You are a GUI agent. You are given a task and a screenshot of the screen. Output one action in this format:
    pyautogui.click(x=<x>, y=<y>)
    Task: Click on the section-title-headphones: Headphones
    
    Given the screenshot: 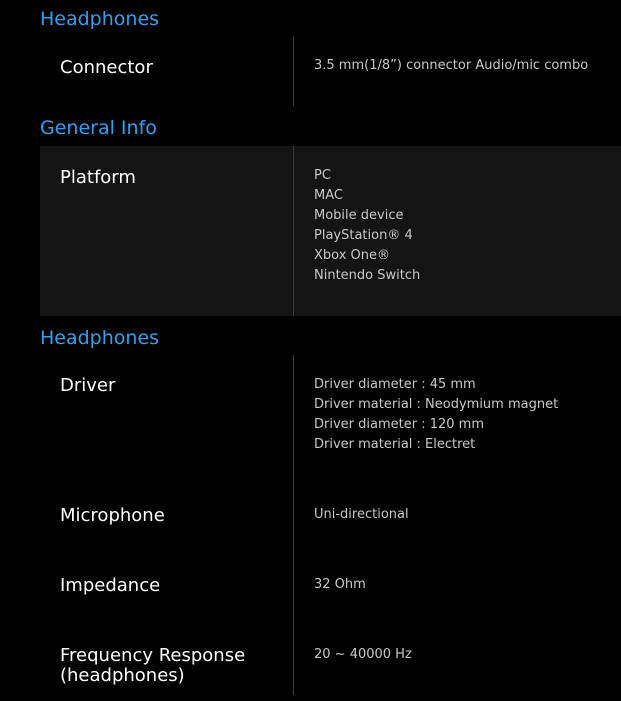 What is the action you would take?
    pyautogui.click(x=100, y=19)
    